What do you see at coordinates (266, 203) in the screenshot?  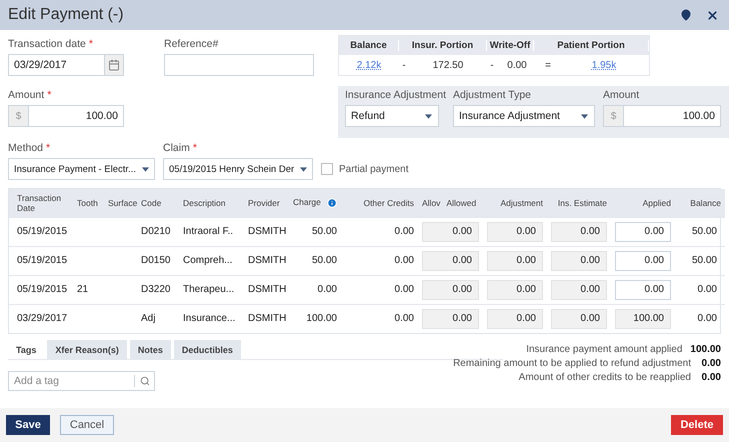 I see `column-header: Provider` at bounding box center [266, 203].